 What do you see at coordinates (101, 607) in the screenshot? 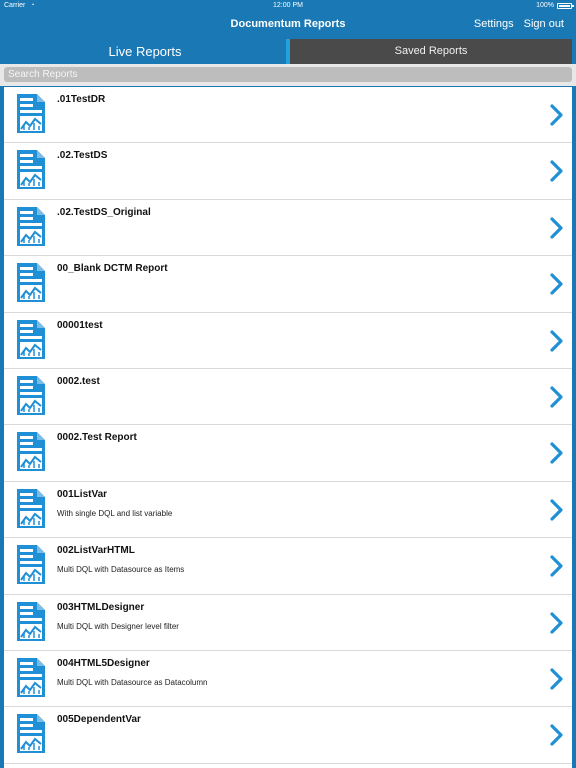
I see `report-title: 003HTMLDesigner` at bounding box center [101, 607].